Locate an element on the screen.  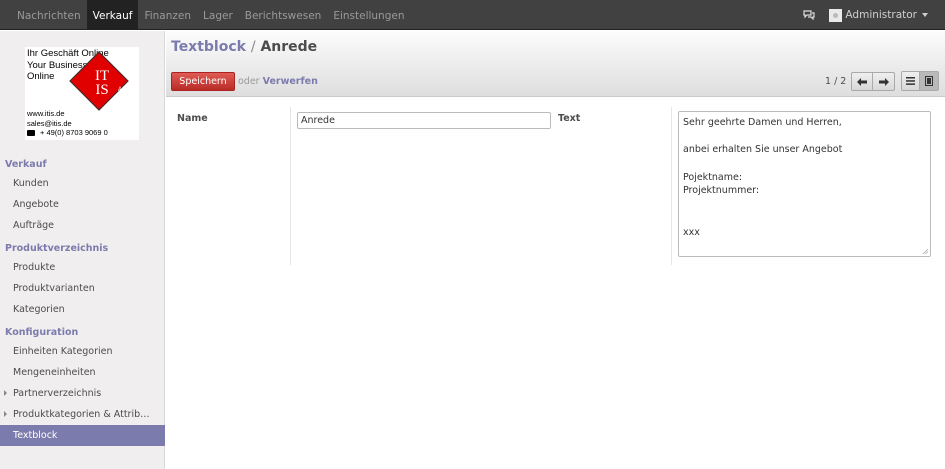
form-view-button is located at coordinates (929, 81).